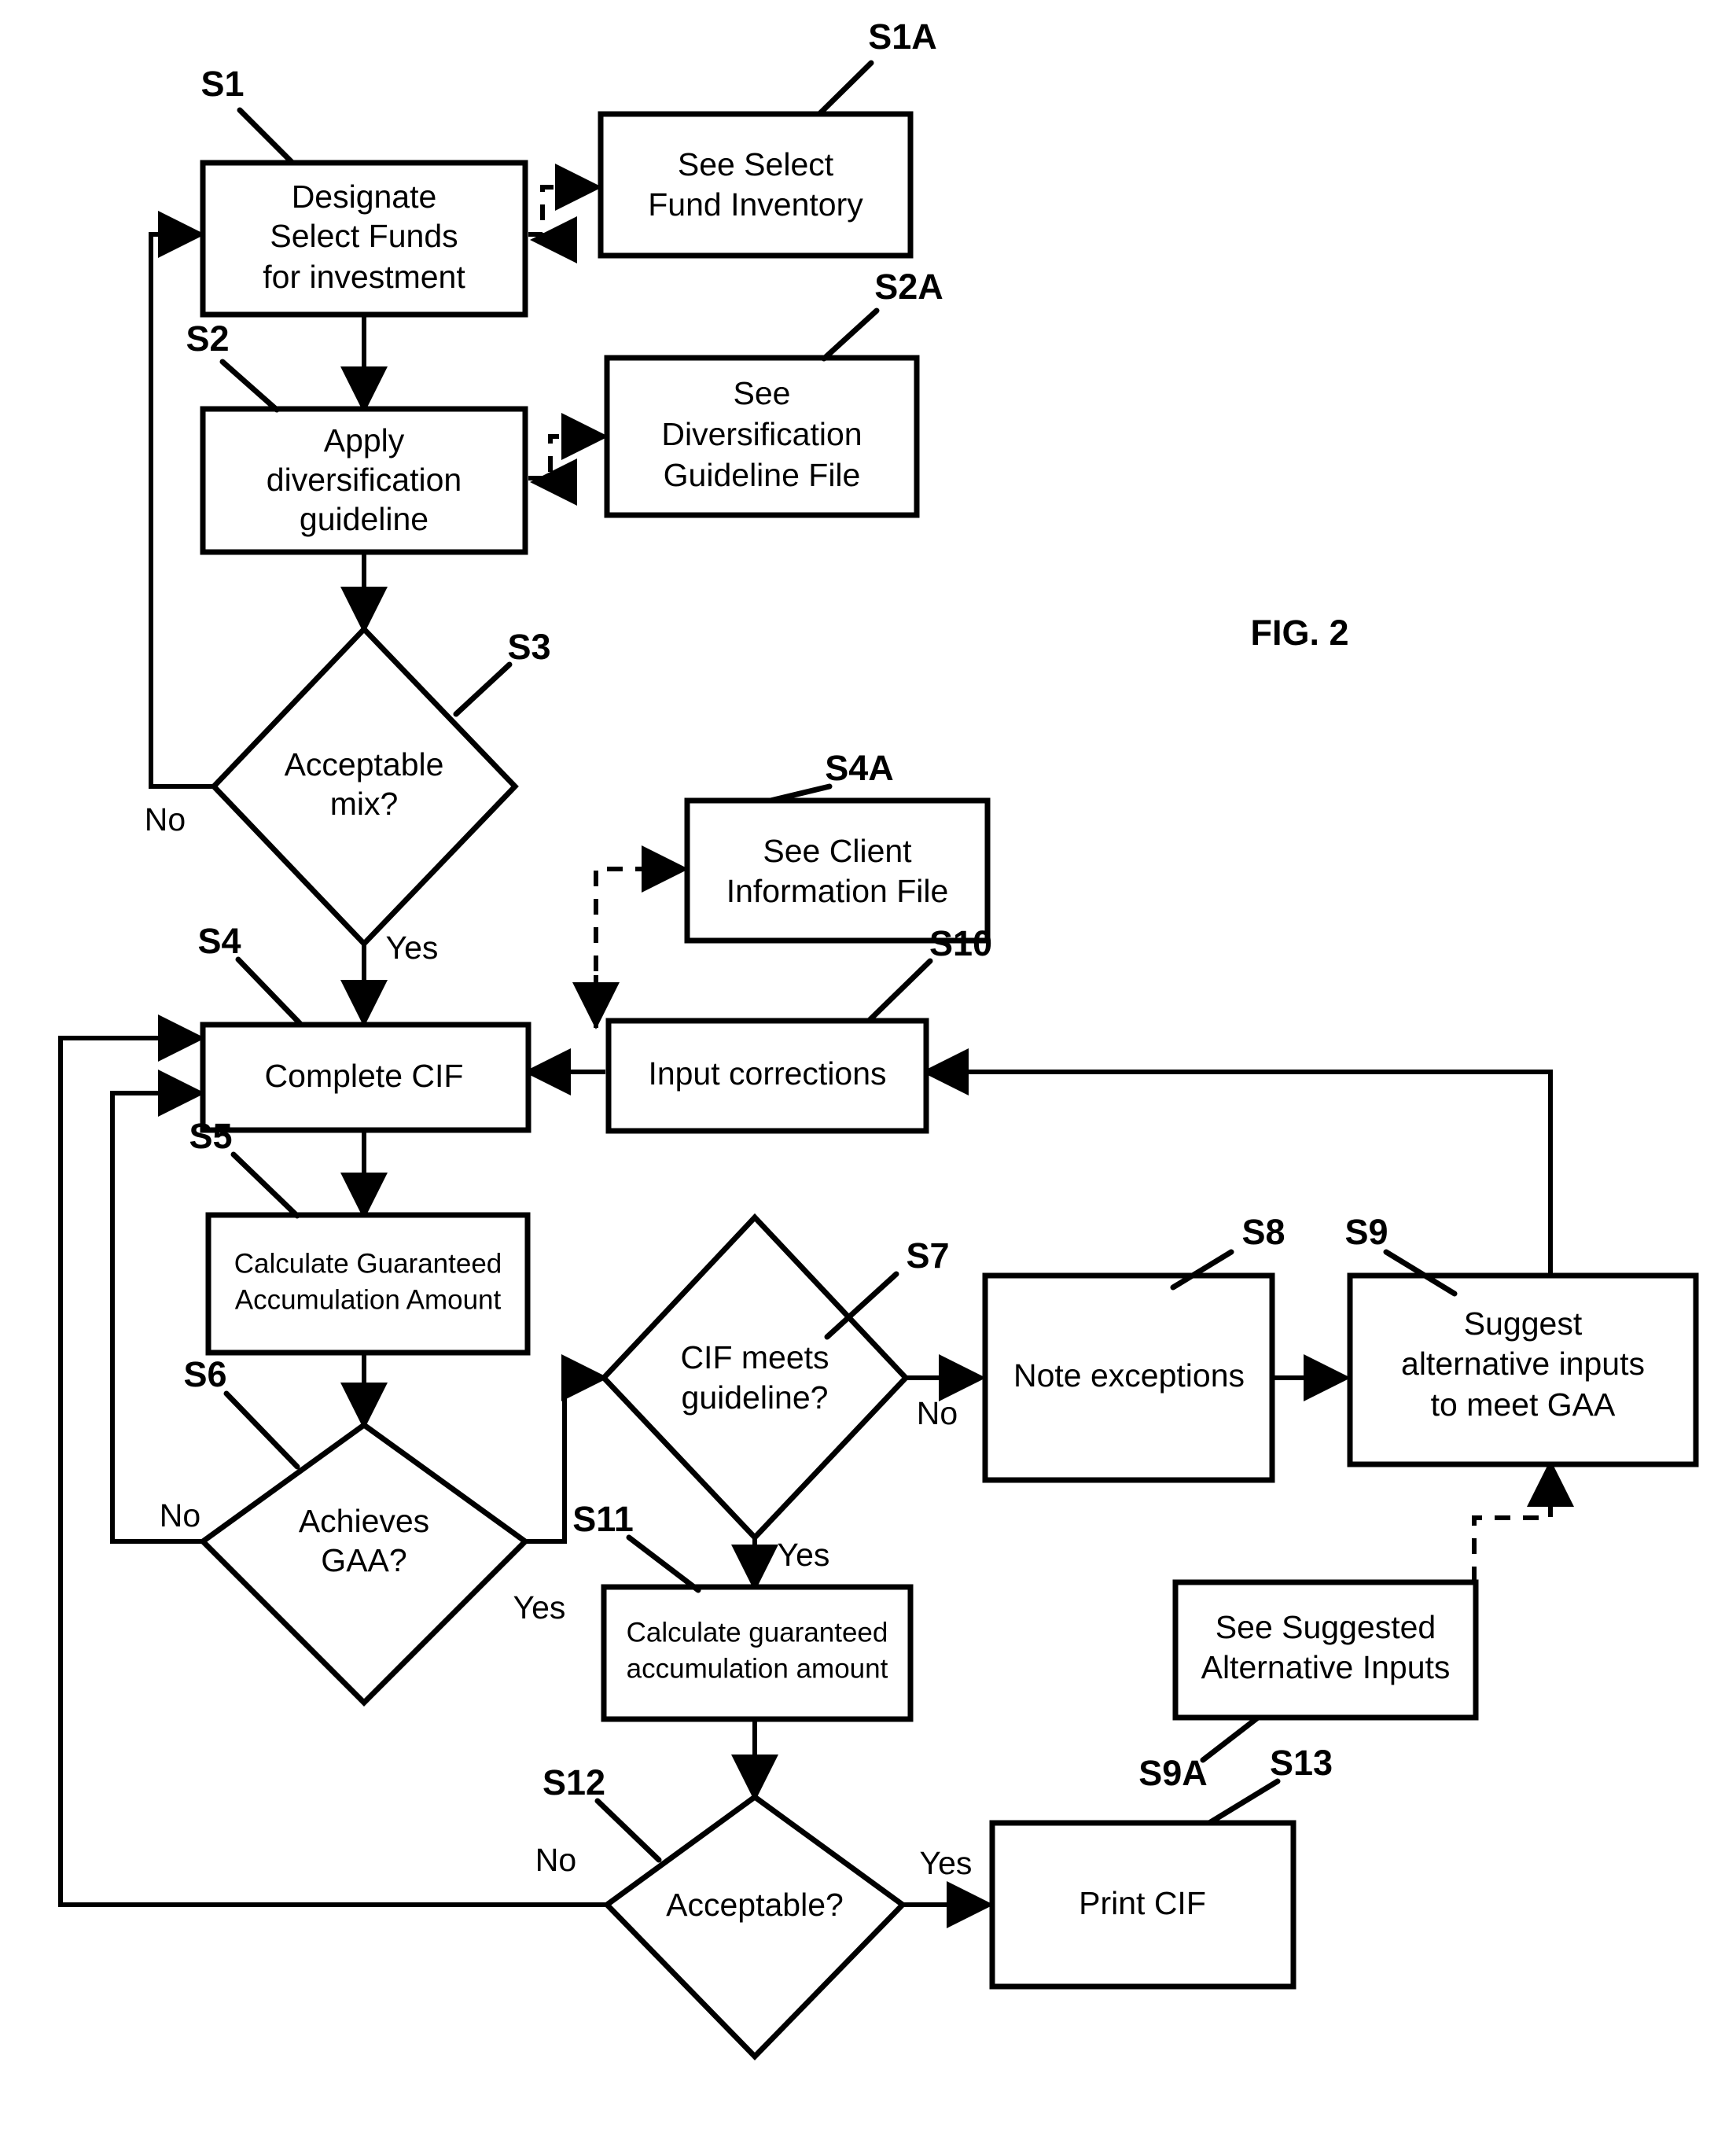  I want to click on node-s9-line-2: alternative inputs, so click(1523, 1364).